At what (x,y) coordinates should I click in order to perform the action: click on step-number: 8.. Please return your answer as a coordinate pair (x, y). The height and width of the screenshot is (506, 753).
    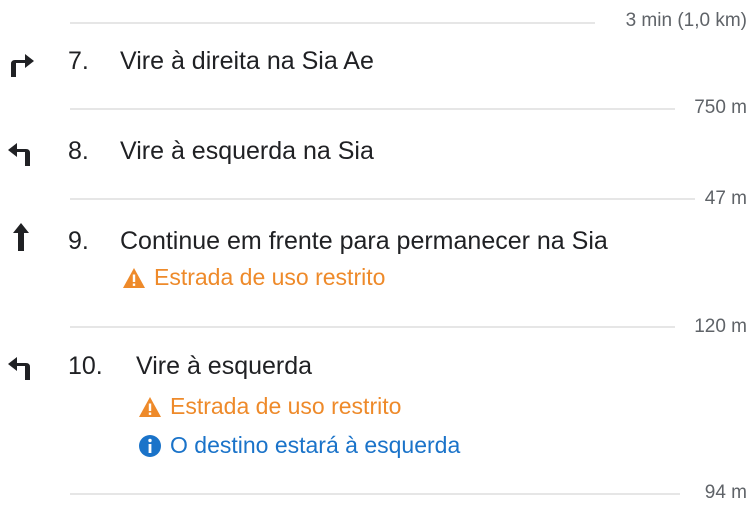
    Looking at the image, I should click on (78, 151).